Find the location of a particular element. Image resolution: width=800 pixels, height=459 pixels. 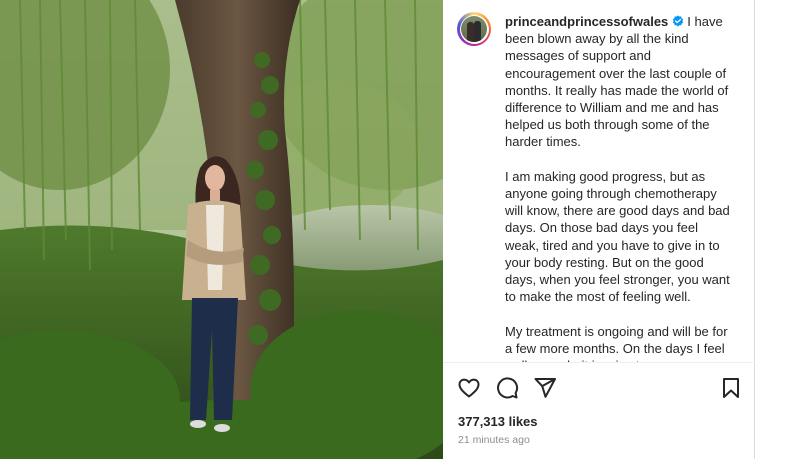

like-button is located at coordinates (469, 388).